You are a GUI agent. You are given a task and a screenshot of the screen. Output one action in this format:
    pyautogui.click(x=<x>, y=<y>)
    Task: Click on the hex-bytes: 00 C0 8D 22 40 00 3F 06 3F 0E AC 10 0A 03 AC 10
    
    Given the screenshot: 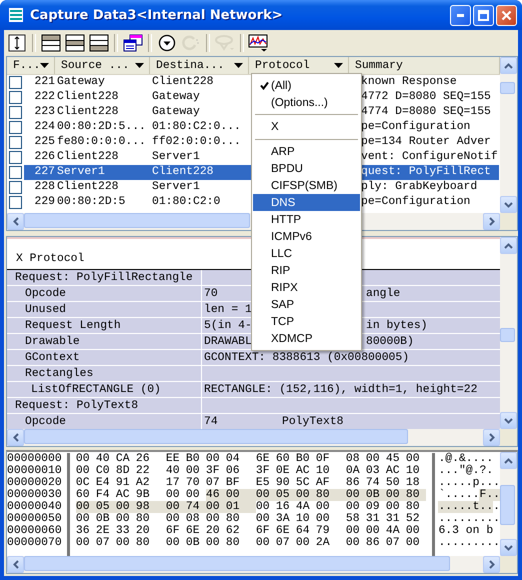 What is the action you would take?
    pyautogui.click(x=248, y=471)
    